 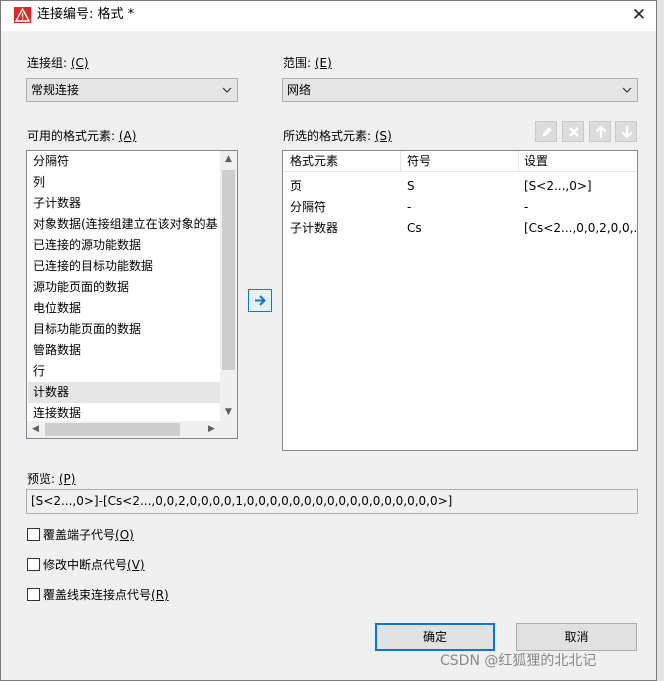 What do you see at coordinates (33, 534) in the screenshot?
I see `override-terminal-checkbox` at bounding box center [33, 534].